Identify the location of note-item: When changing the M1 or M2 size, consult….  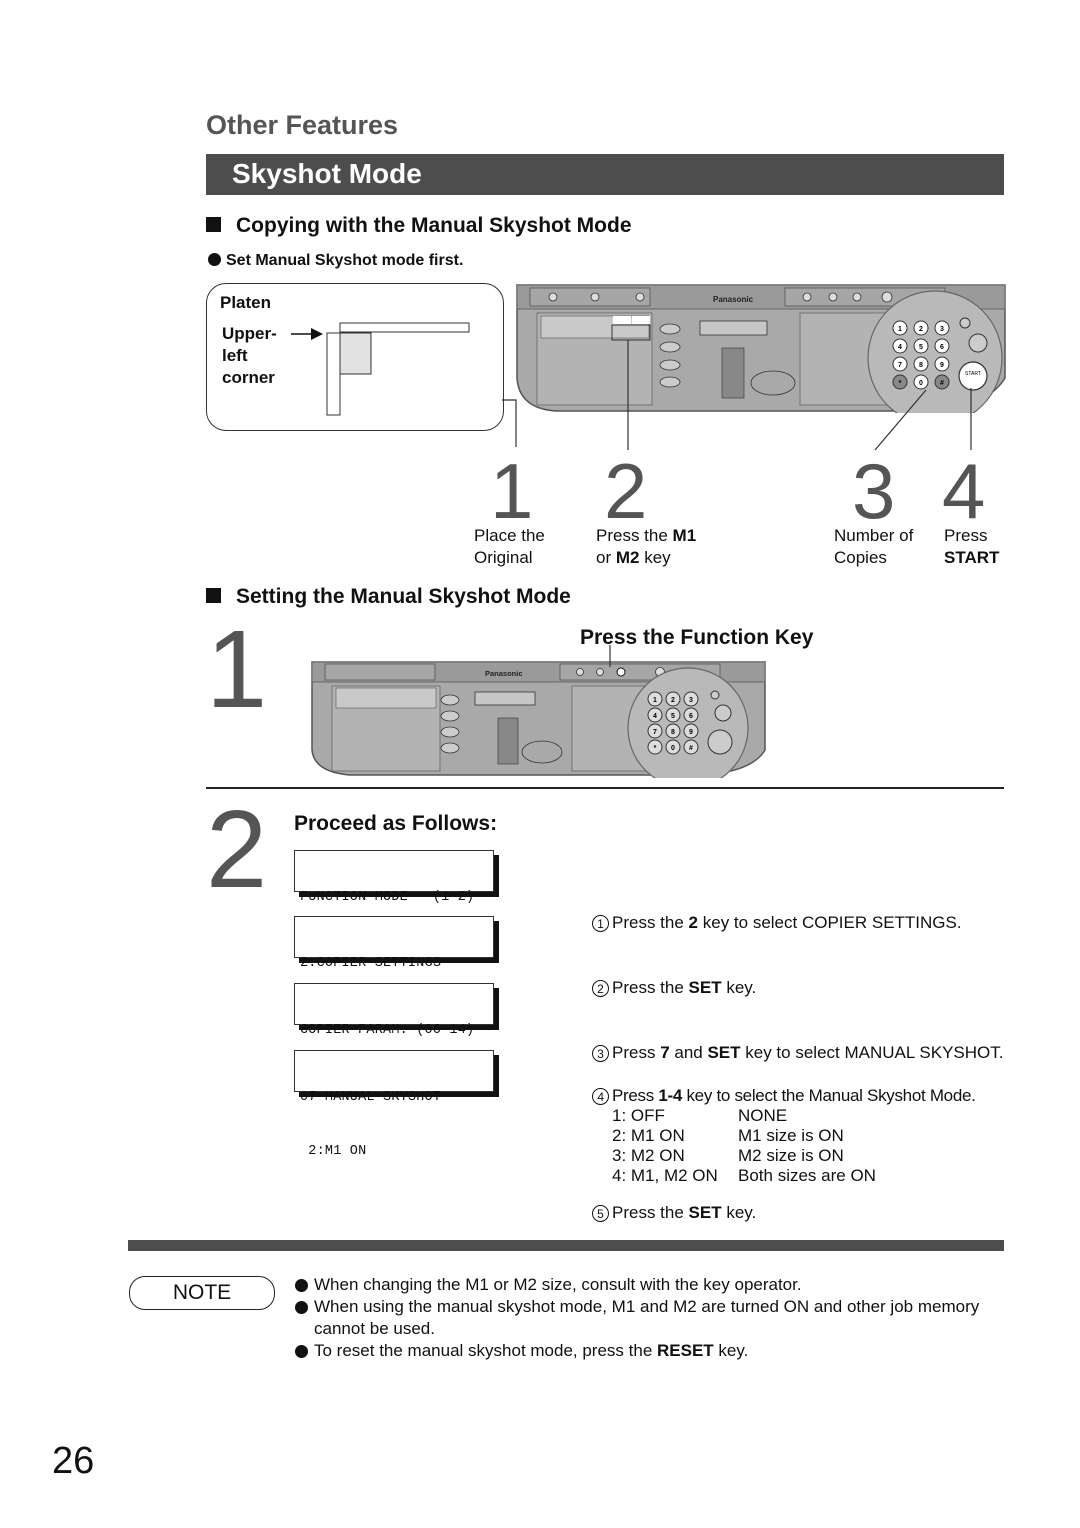
(645, 1285).